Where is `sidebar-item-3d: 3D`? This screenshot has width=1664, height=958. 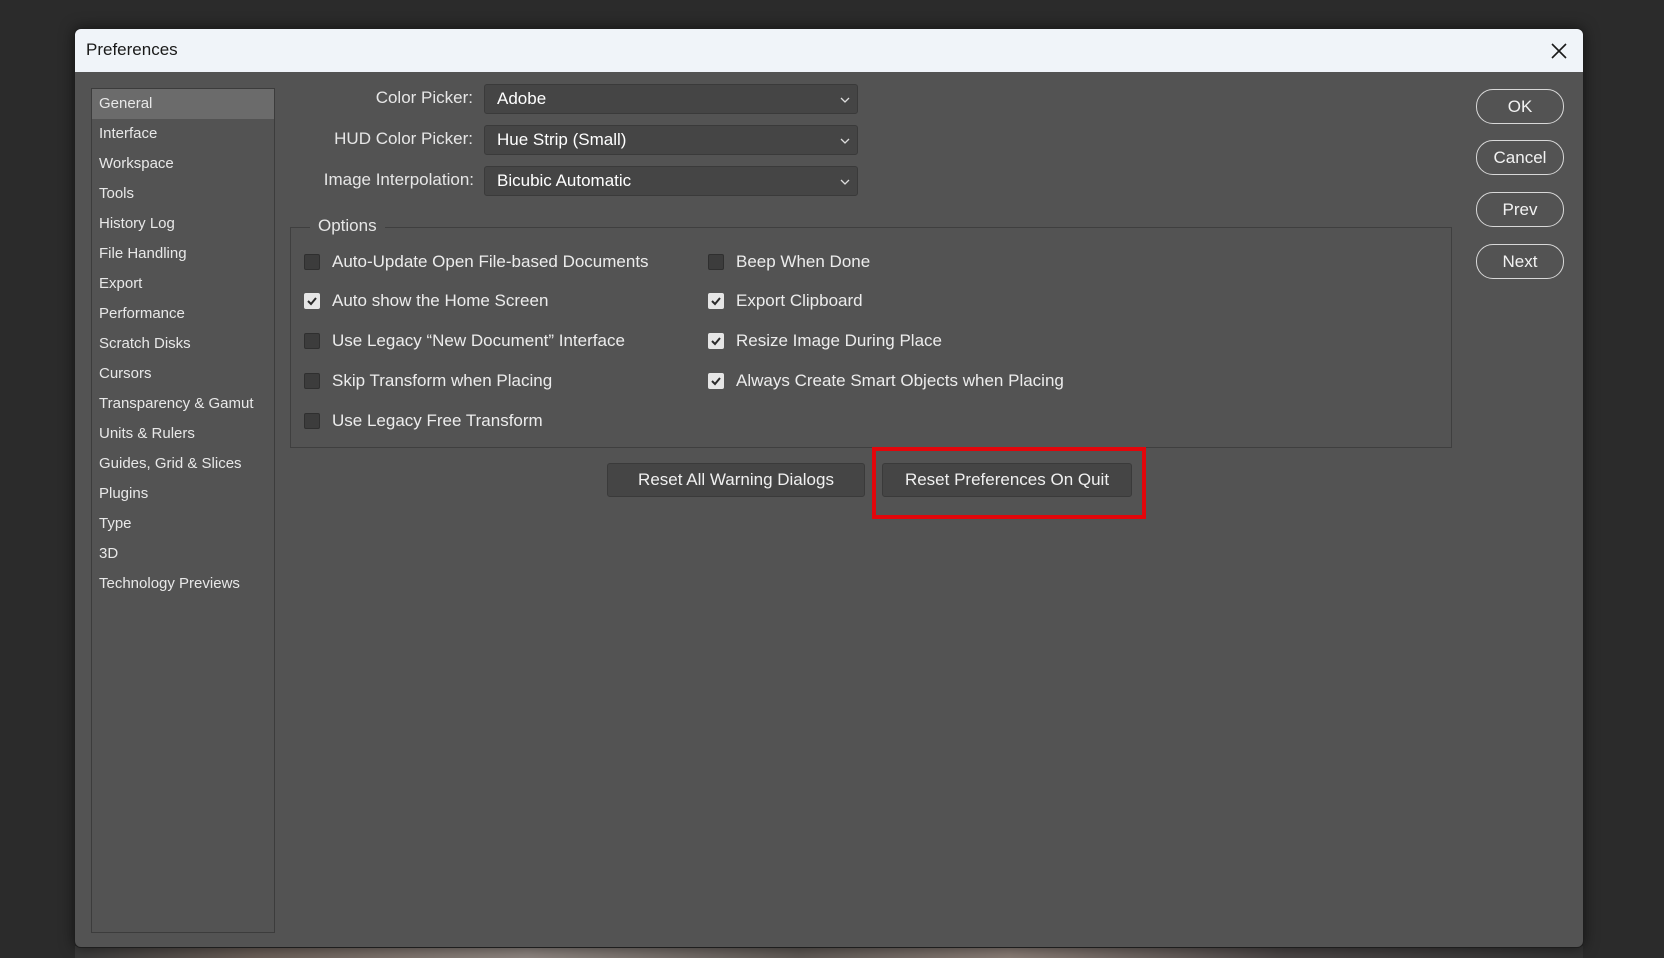
sidebar-item-3d: 3D is located at coordinates (183, 554).